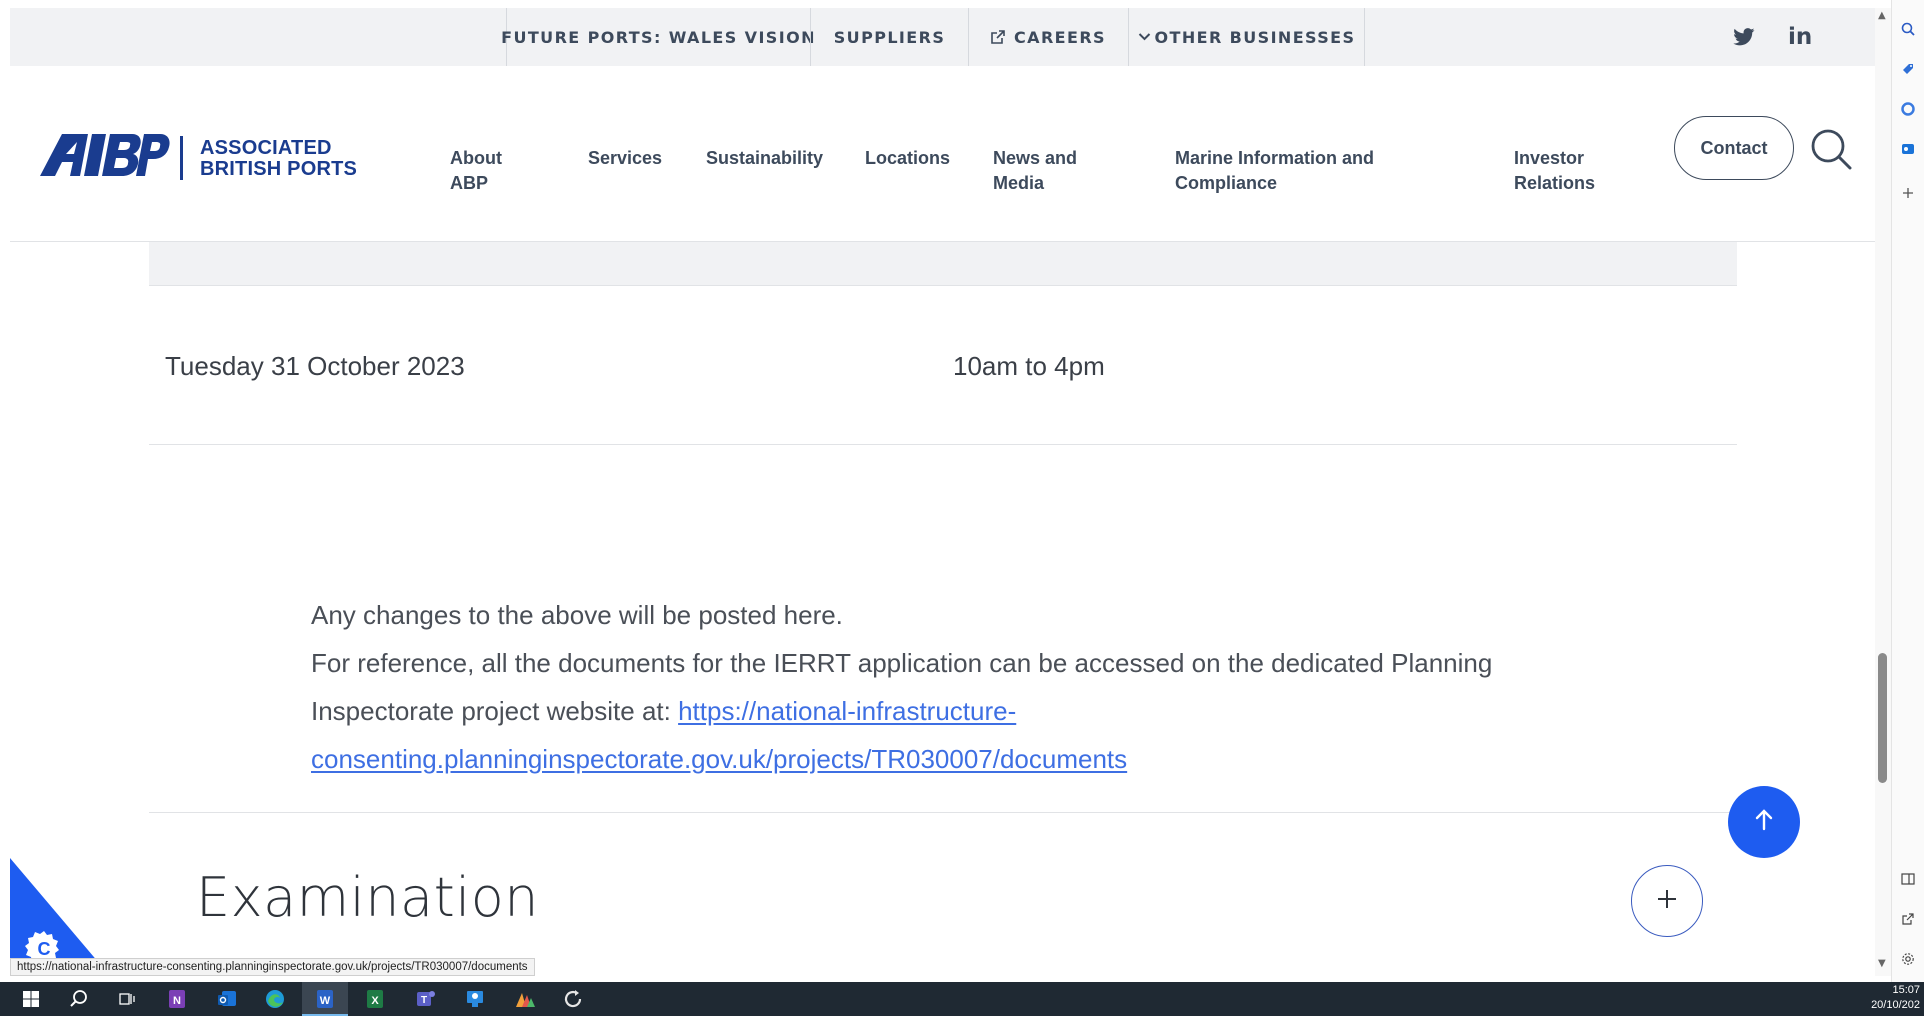  I want to click on util-link-suppliers: SUPPLIERS, so click(889, 37).